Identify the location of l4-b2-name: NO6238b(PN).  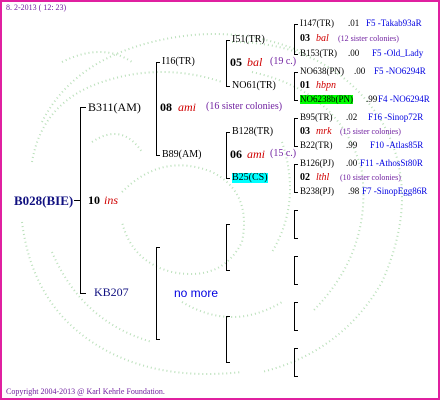
(326, 99).